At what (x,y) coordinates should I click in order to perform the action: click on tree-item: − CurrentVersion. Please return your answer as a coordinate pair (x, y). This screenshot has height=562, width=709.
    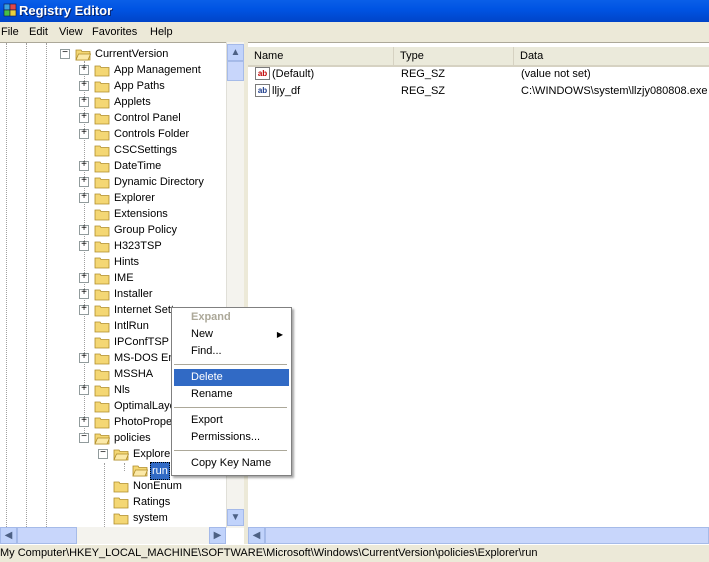
    Looking at the image, I should click on (120, 54).